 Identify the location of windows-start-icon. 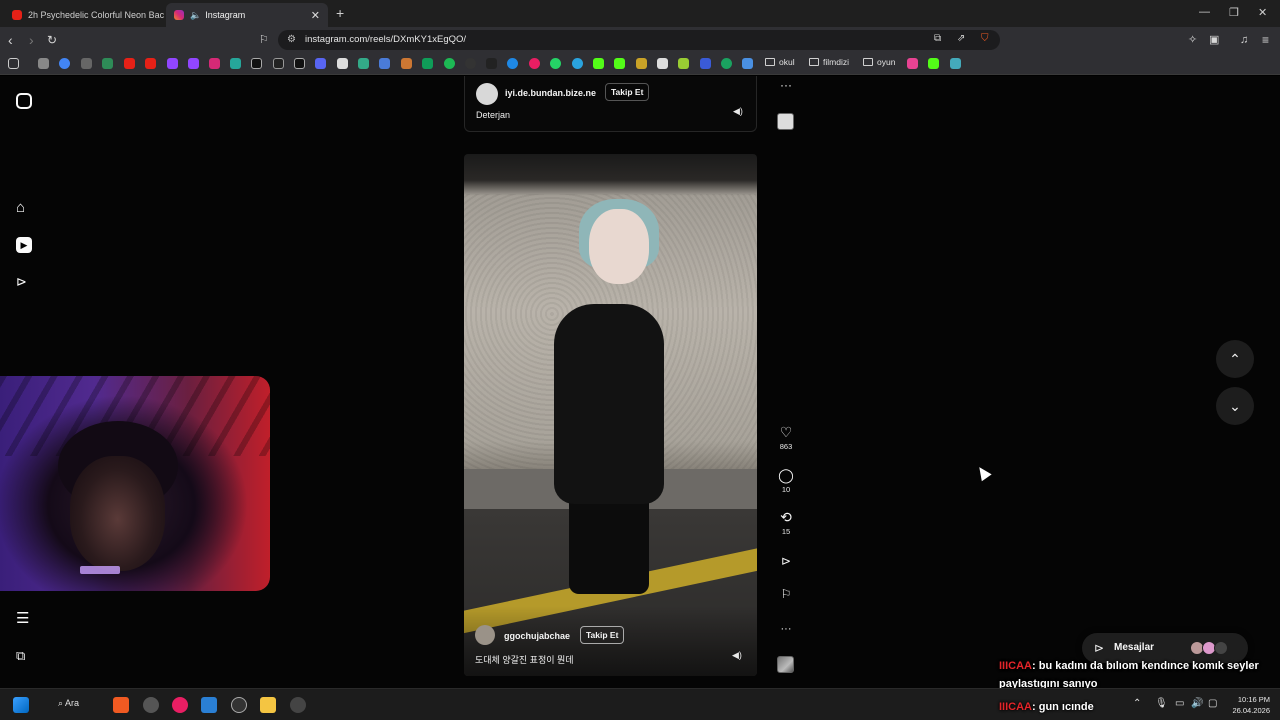
(21, 705).